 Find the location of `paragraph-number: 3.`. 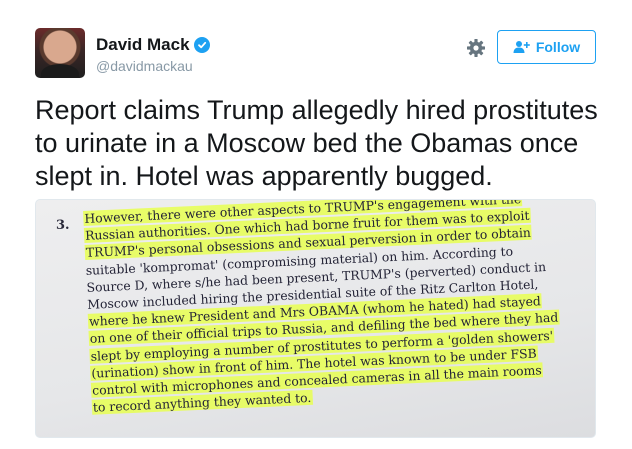

paragraph-number: 3. is located at coordinates (63, 225).